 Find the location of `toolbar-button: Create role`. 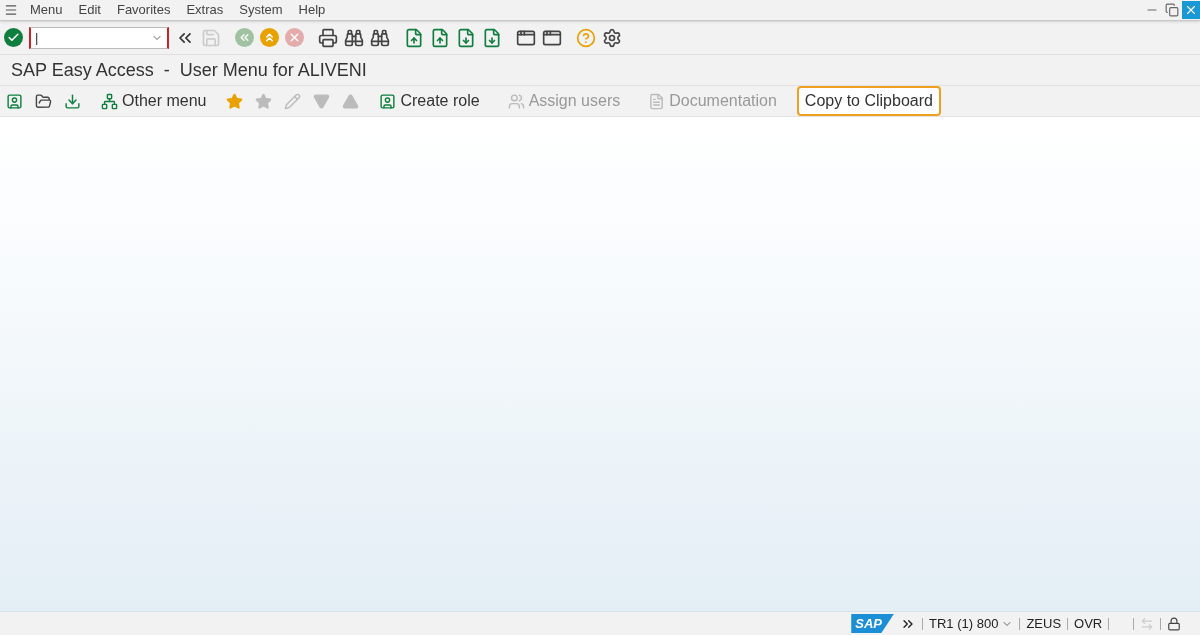

toolbar-button: Create role is located at coordinates (429, 101).